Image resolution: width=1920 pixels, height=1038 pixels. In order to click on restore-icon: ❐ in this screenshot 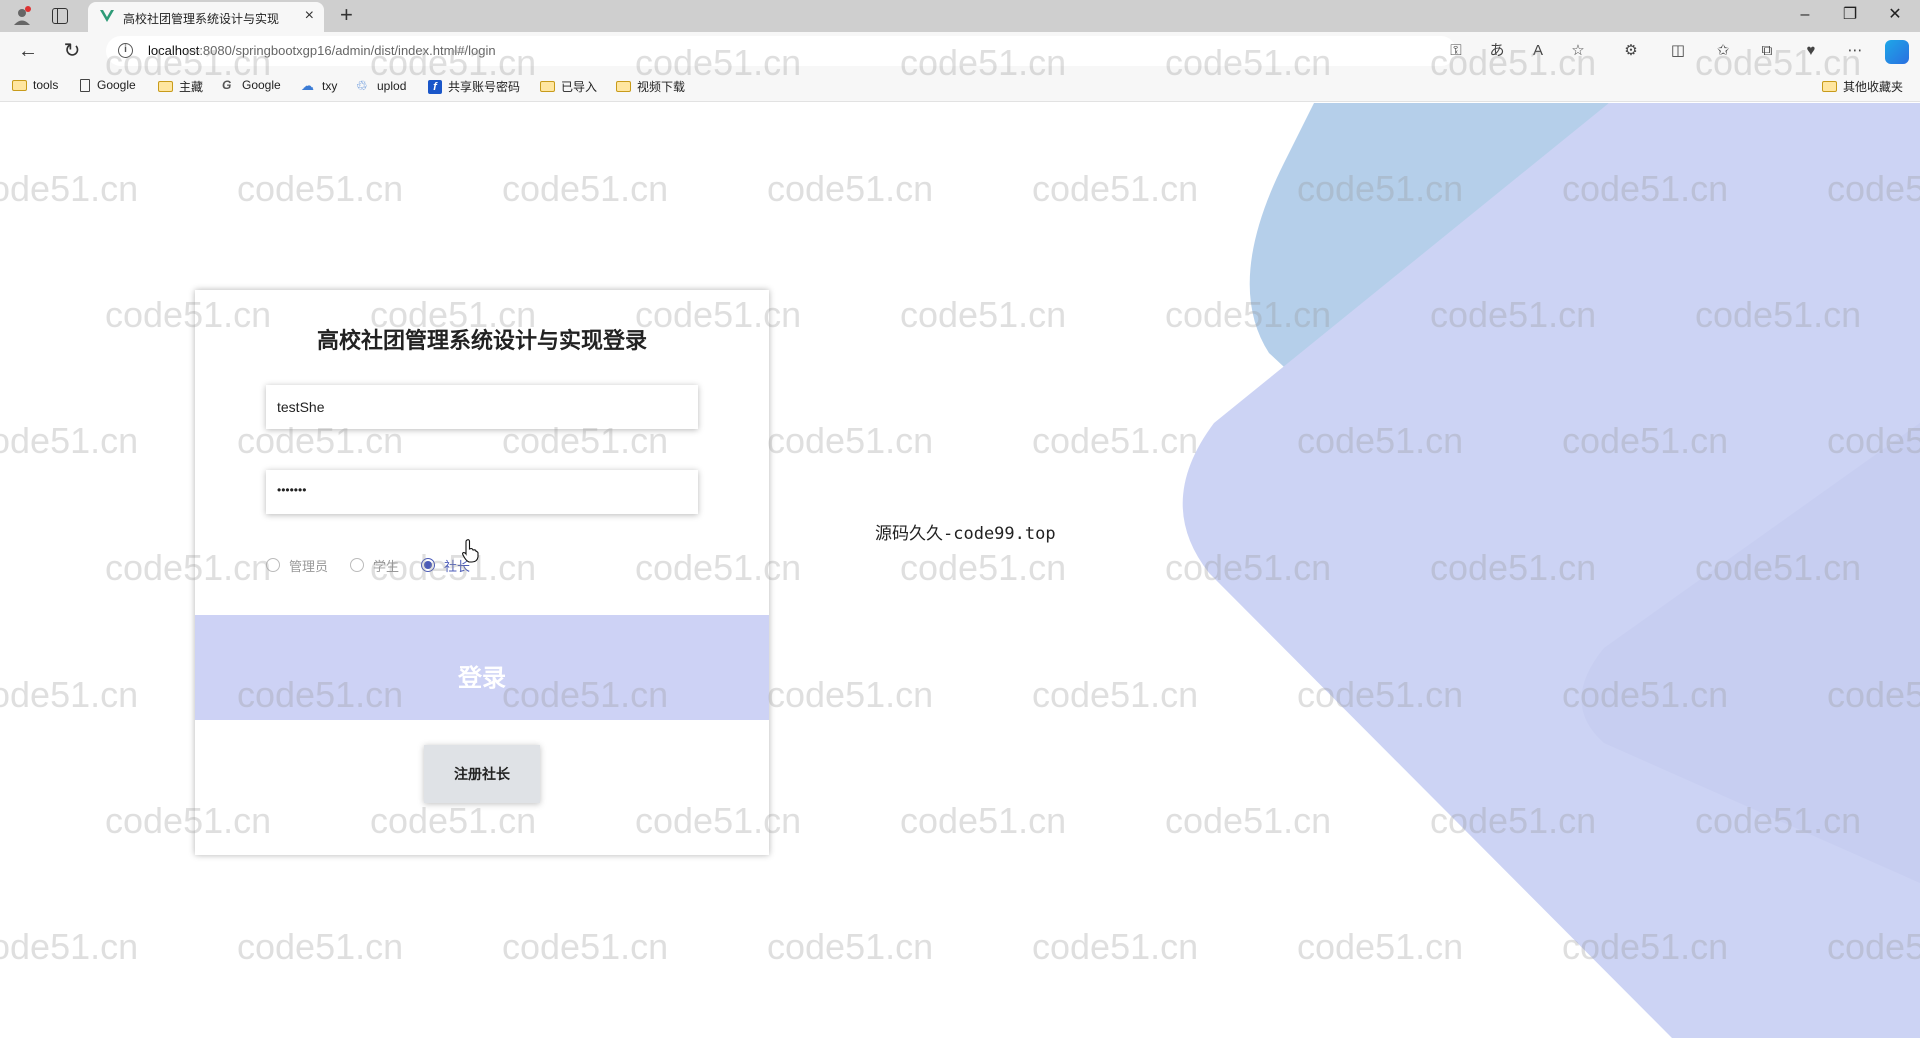, I will do `click(1850, 15)`.